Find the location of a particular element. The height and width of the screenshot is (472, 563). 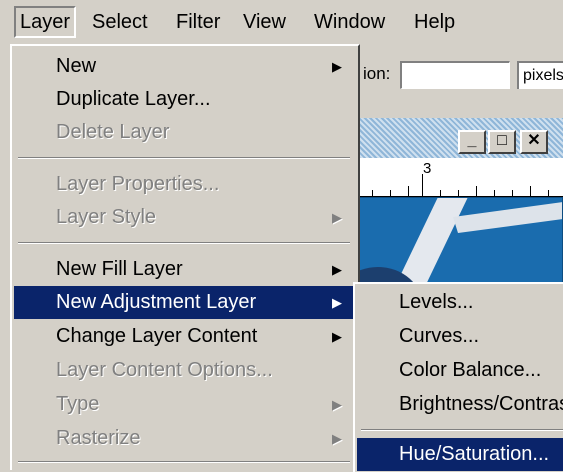

menu-window: Window is located at coordinates (349, 22).